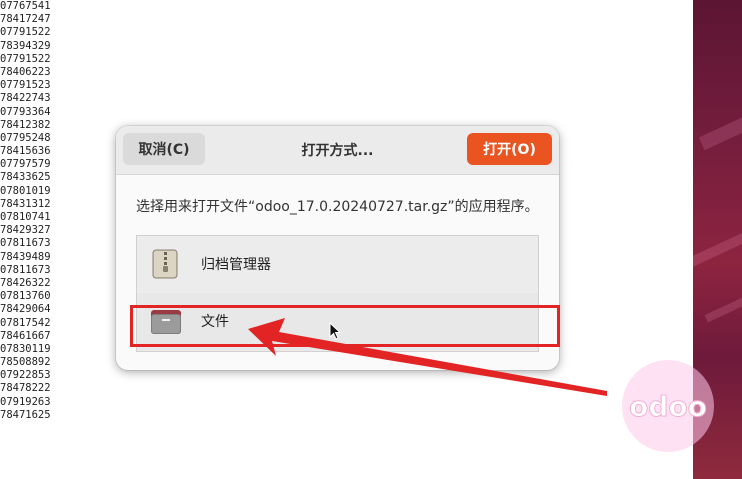 The height and width of the screenshot is (479, 742). I want to click on app-item-label: 归档管理器, so click(236, 265).